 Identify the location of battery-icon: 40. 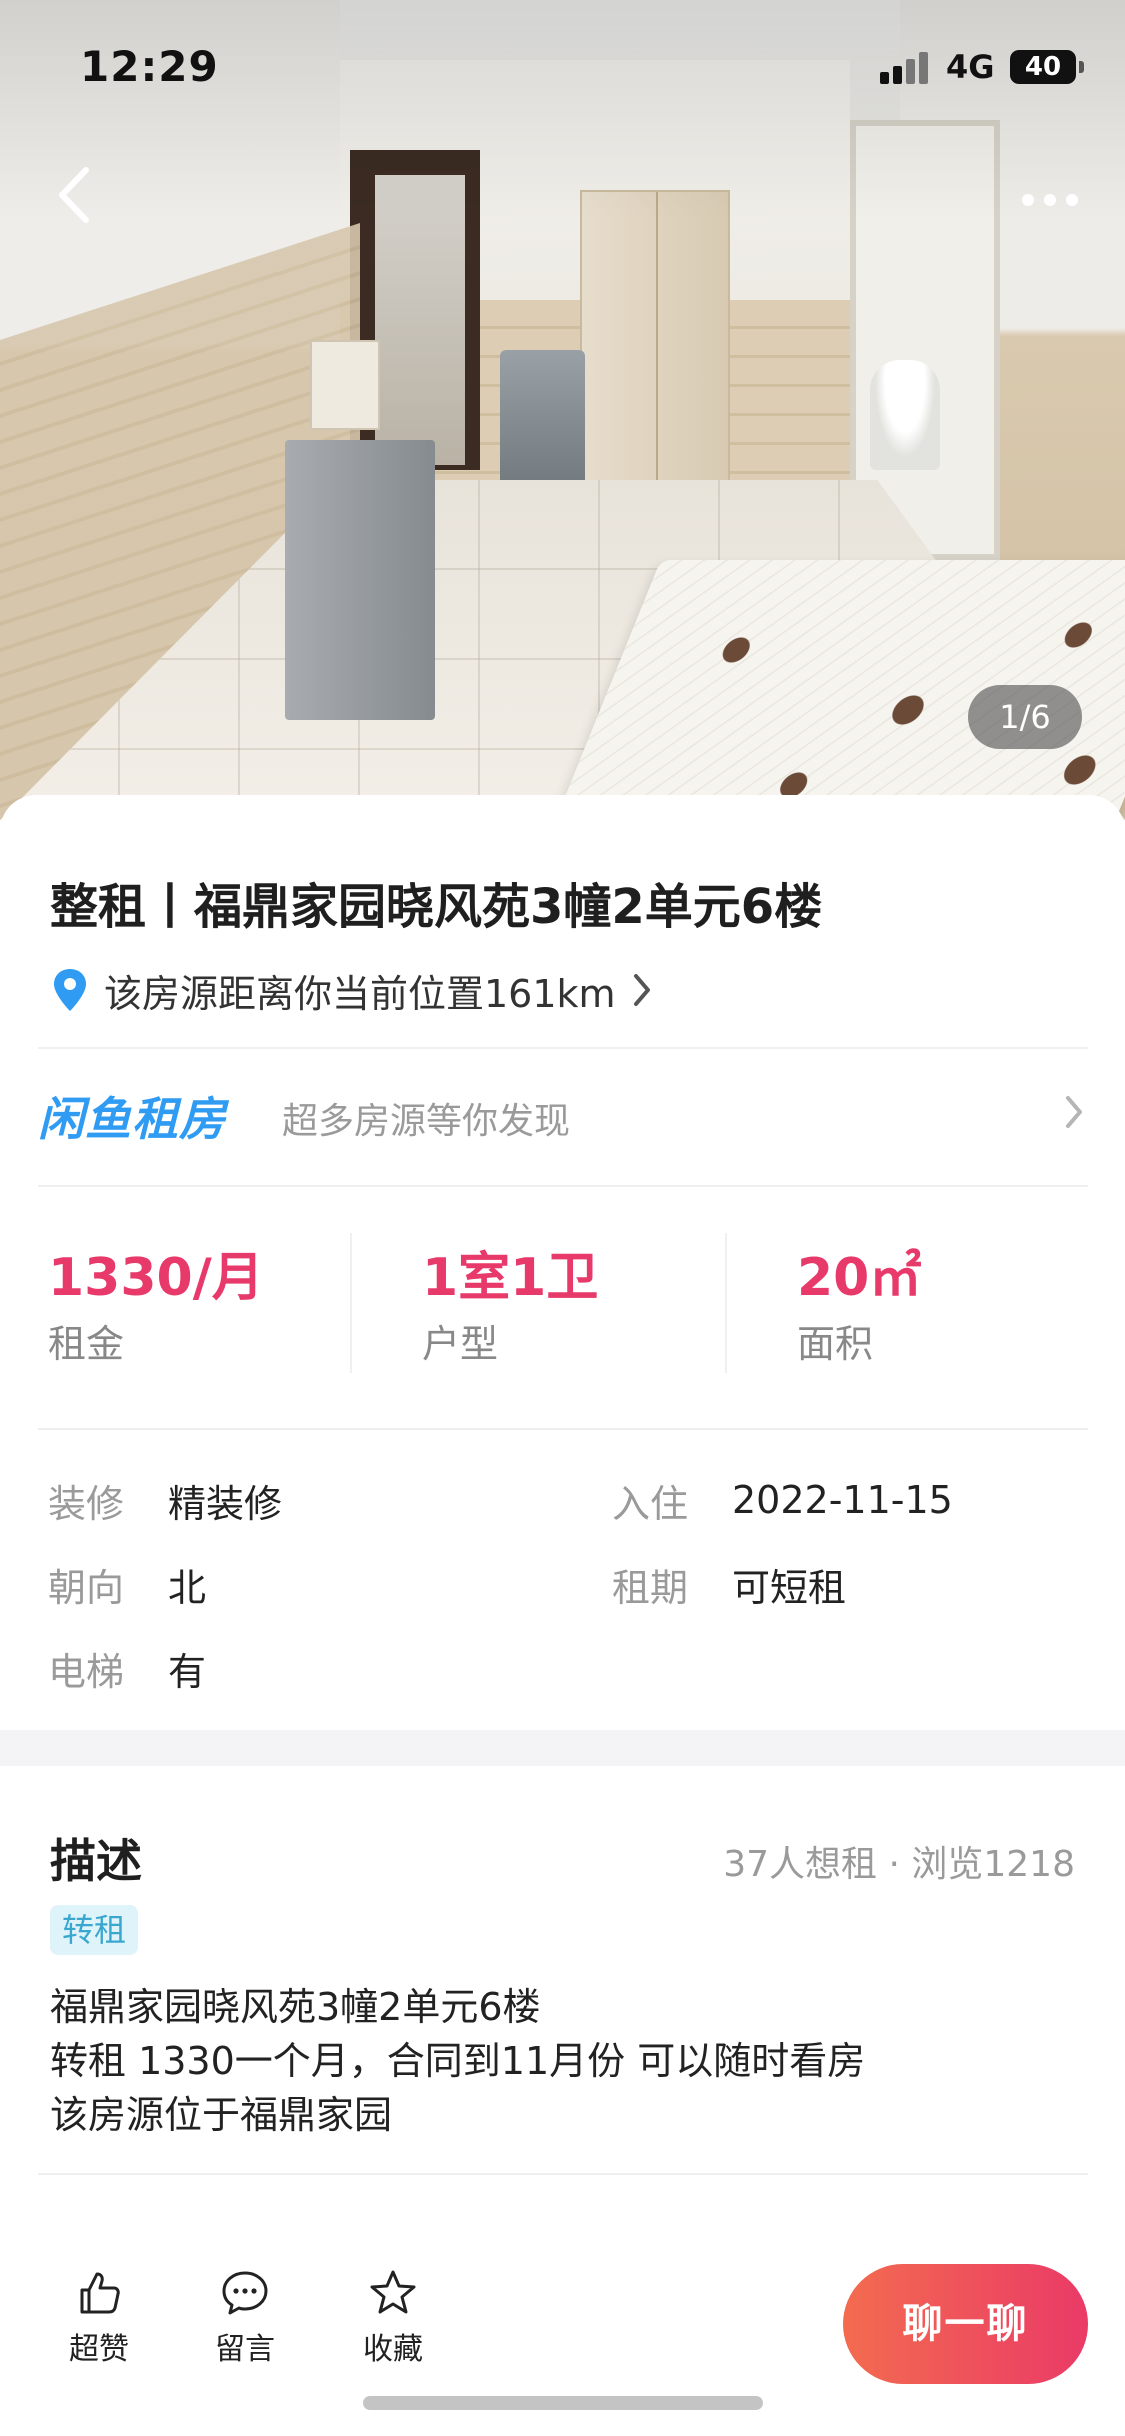
(1043, 67).